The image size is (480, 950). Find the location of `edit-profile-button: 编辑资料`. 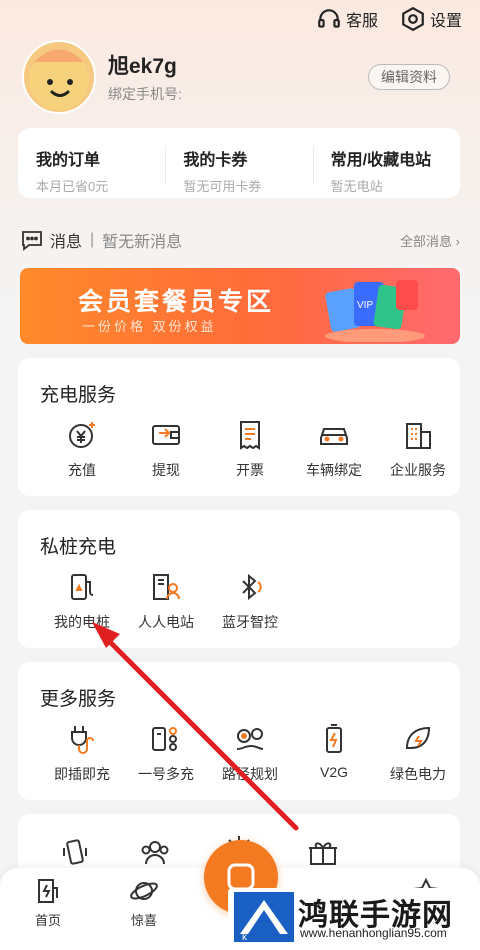

edit-profile-button: 编辑资料 is located at coordinates (409, 77).